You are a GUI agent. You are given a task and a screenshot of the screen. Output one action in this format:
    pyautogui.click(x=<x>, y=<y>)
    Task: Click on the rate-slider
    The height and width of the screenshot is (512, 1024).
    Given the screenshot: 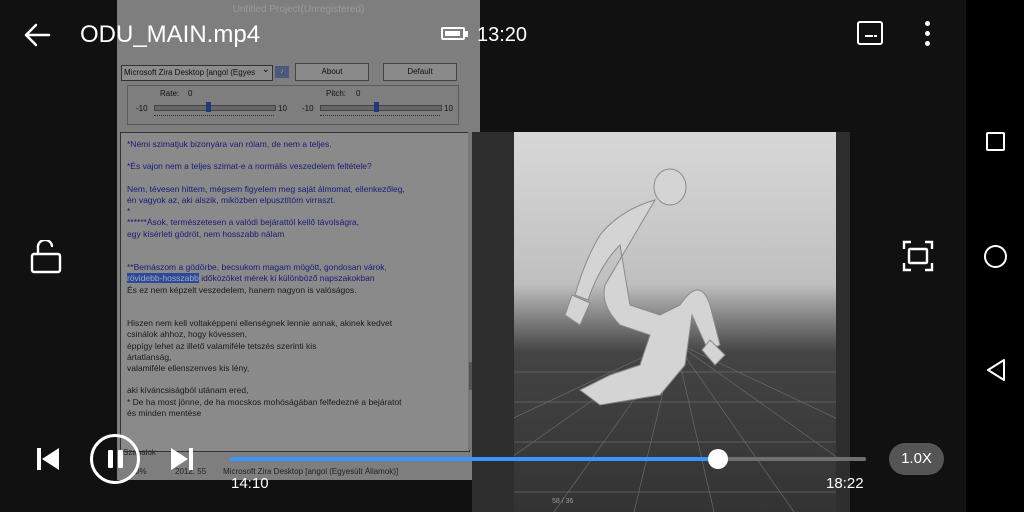 What is the action you would take?
    pyautogui.click(x=215, y=108)
    